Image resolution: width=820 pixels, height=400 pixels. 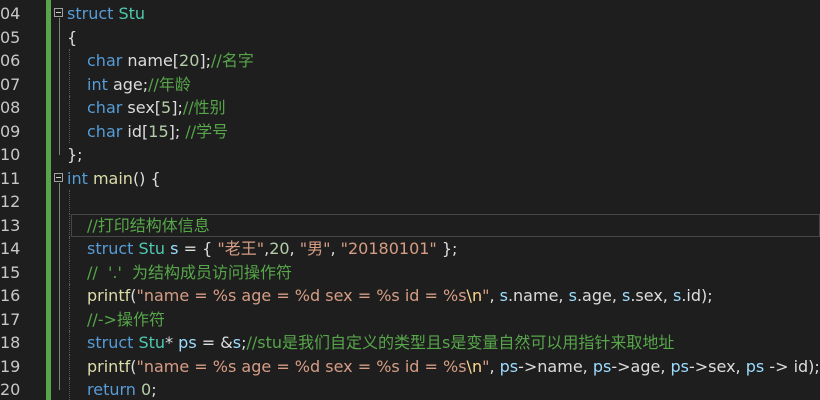 I want to click on code-text: };, so click(x=75, y=155).